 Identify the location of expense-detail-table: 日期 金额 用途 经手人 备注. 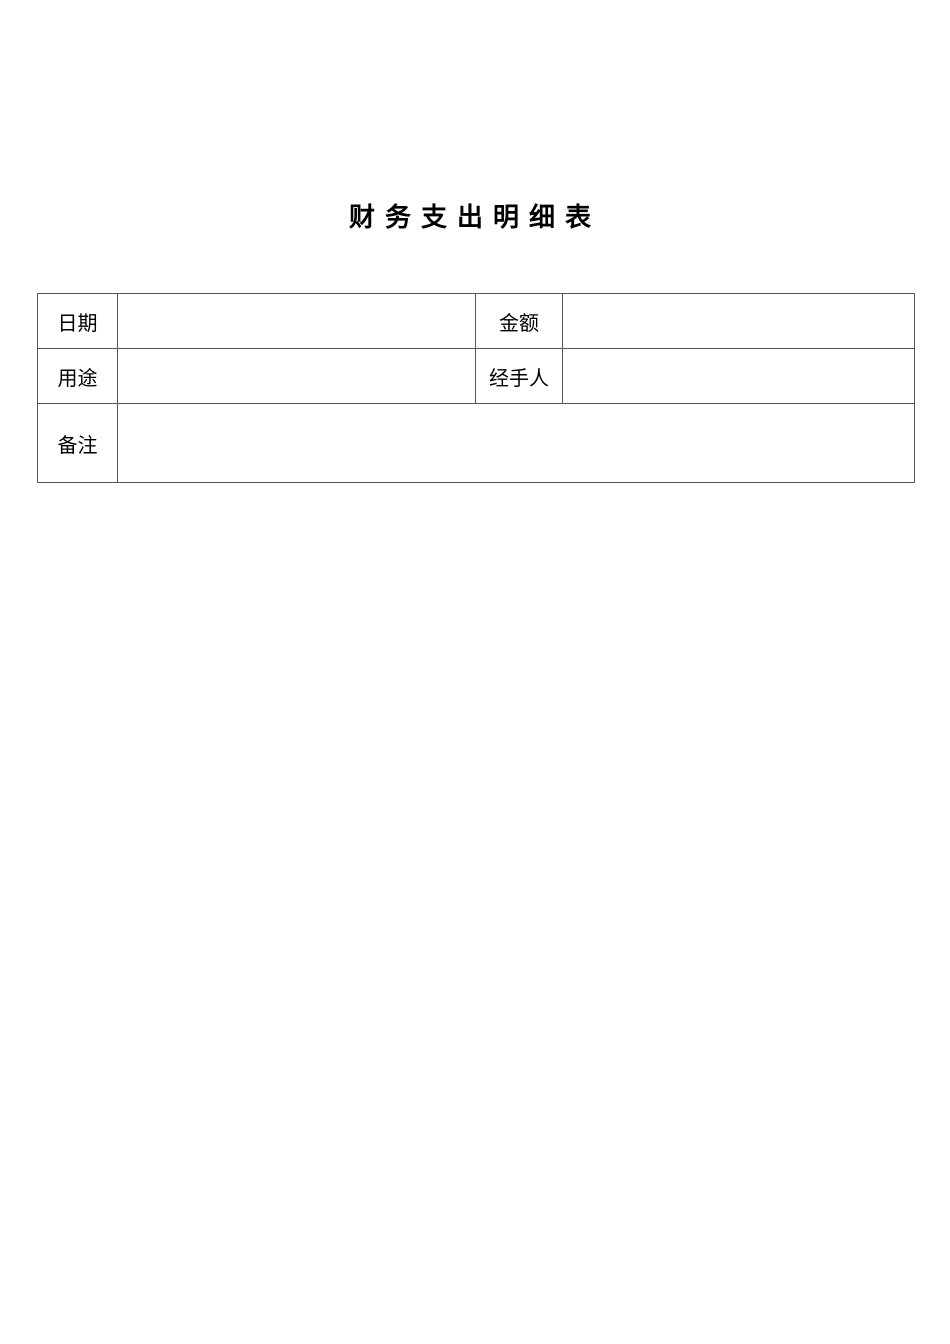
(476, 388).